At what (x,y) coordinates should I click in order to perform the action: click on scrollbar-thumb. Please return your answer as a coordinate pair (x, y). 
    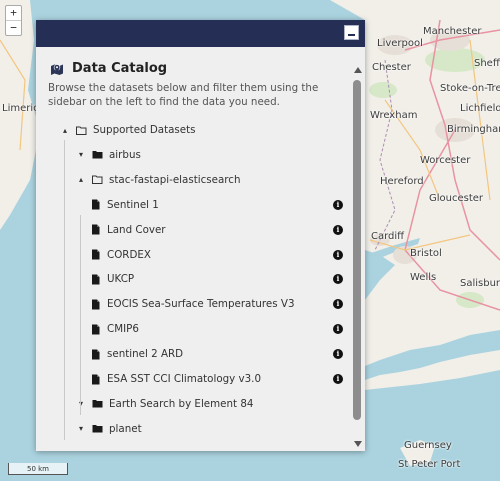
    Looking at the image, I should click on (357, 250).